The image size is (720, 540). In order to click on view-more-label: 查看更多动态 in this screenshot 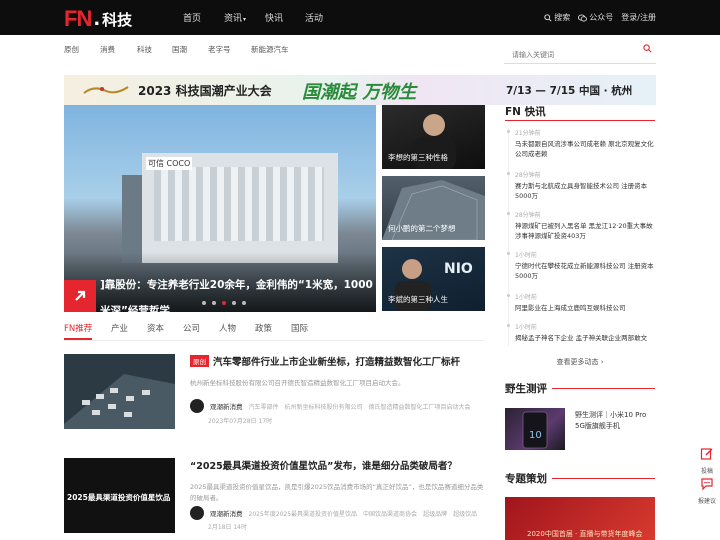, I will do `click(577, 362)`.